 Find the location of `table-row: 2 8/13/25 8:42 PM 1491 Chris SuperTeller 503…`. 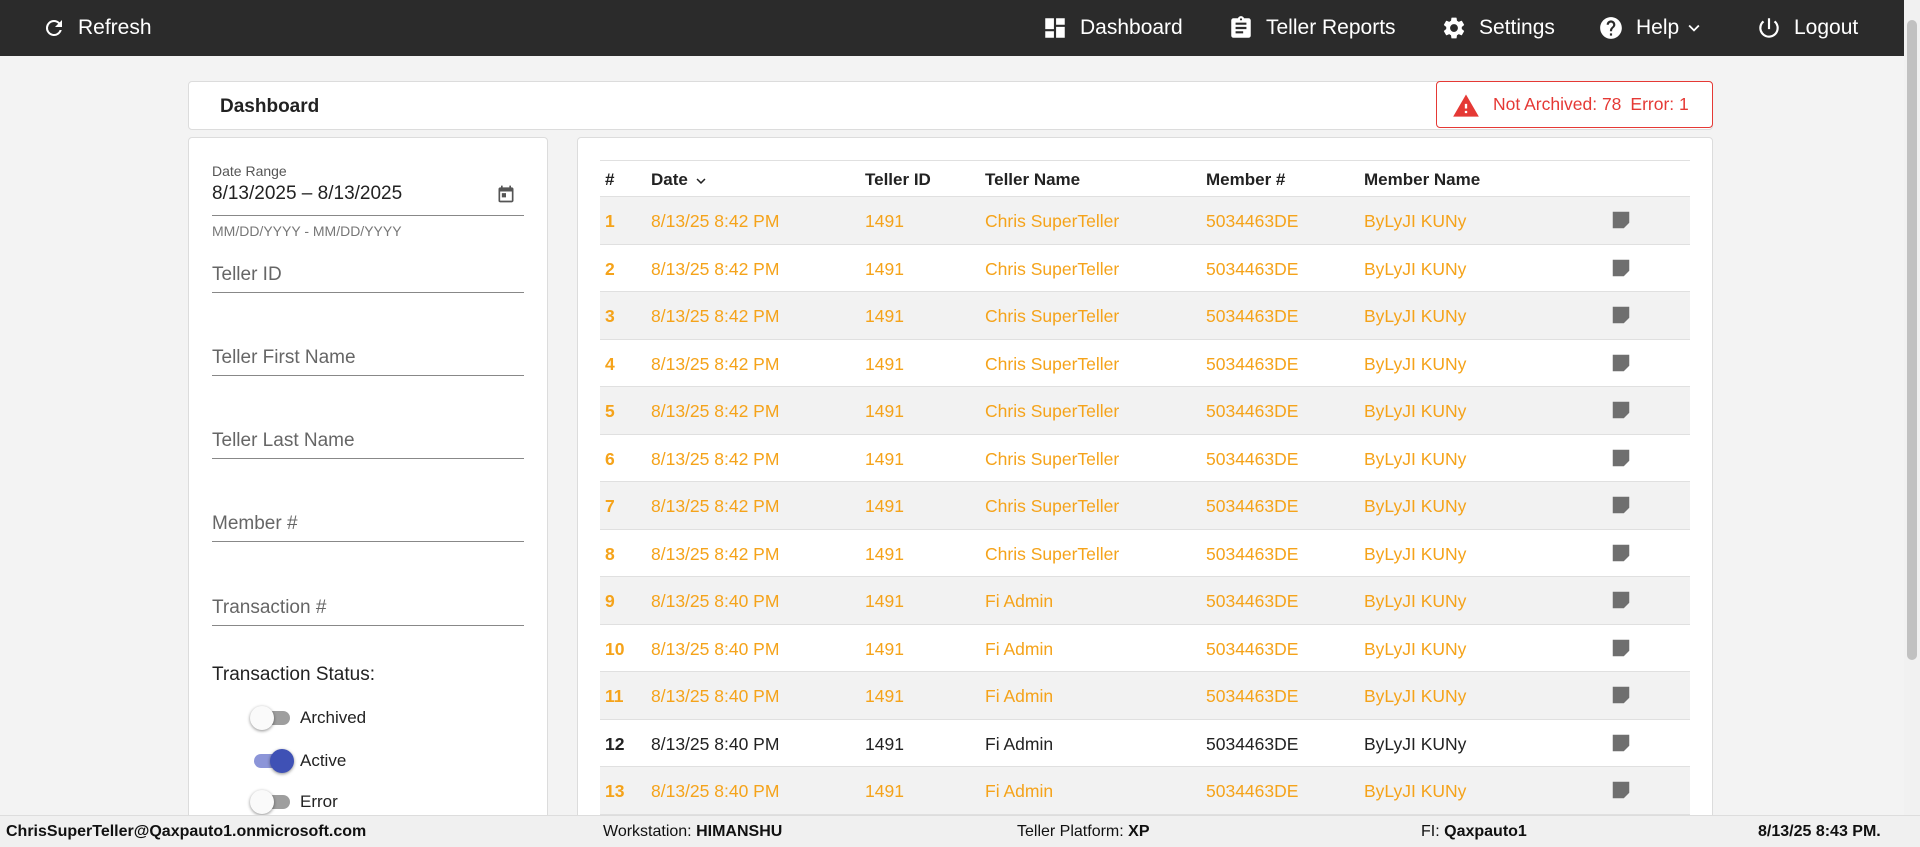

table-row: 2 8/13/25 8:42 PM 1491 Chris SuperTeller 503… is located at coordinates (1145, 268).